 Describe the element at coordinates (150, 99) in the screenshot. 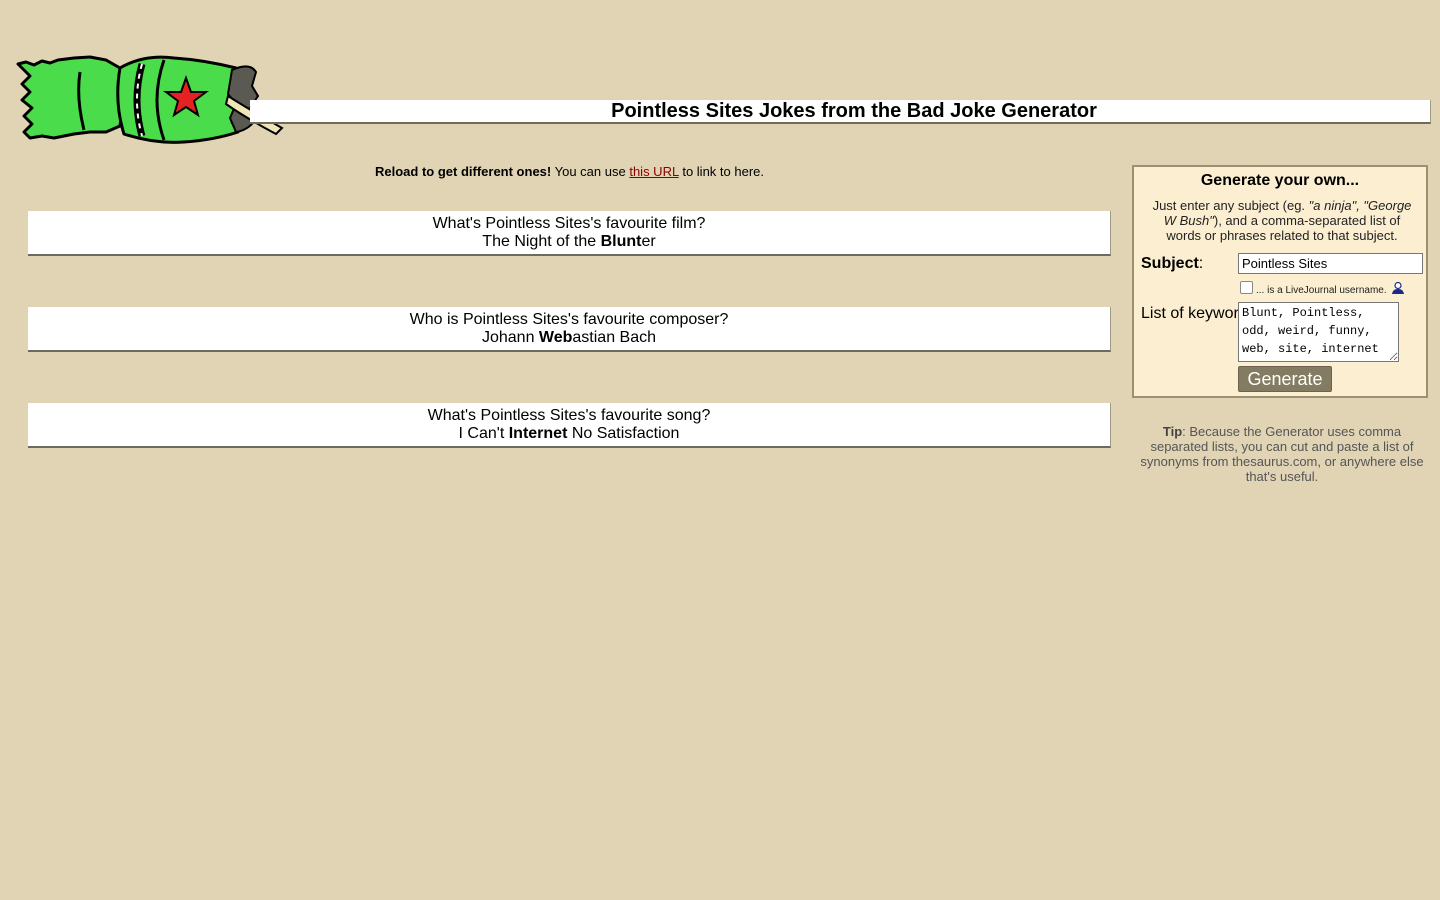

I see `christmas-cracker-logo-icon` at that location.